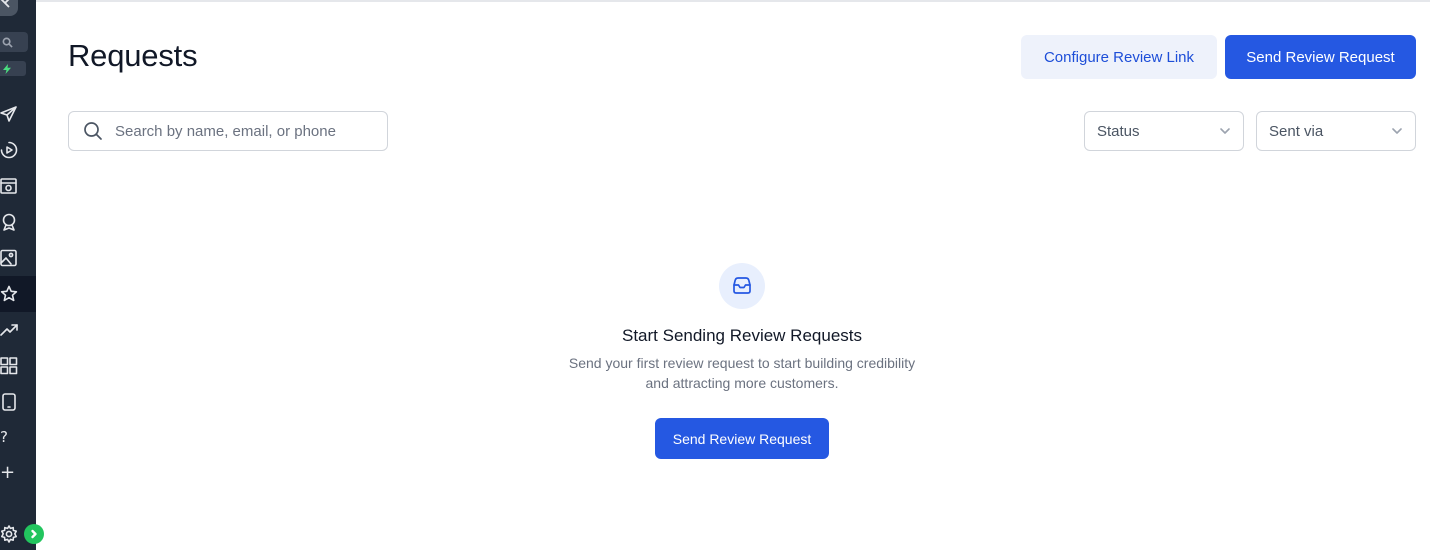 The height and width of the screenshot is (550, 1430). Describe the element at coordinates (9, 150) in the screenshot. I see `play-circle-icon` at that location.